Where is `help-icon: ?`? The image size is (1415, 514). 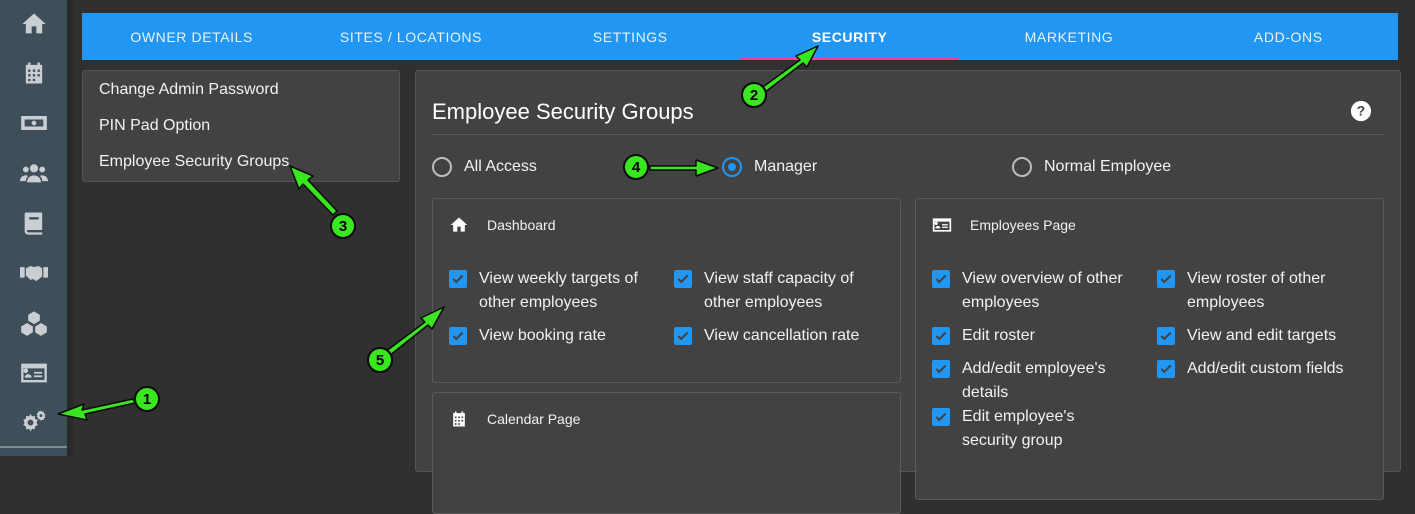
help-icon: ? is located at coordinates (1361, 111).